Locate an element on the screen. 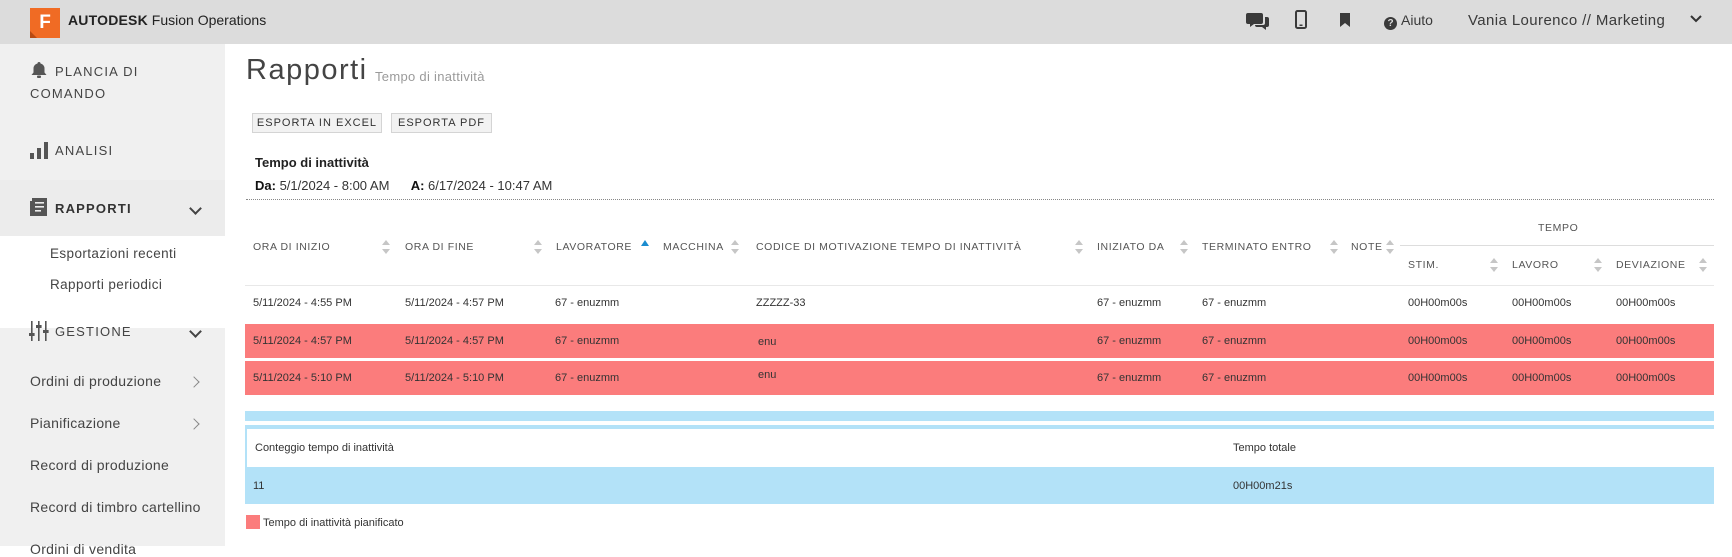 Image resolution: width=1732 pixels, height=557 pixels. report-icon is located at coordinates (38, 207).